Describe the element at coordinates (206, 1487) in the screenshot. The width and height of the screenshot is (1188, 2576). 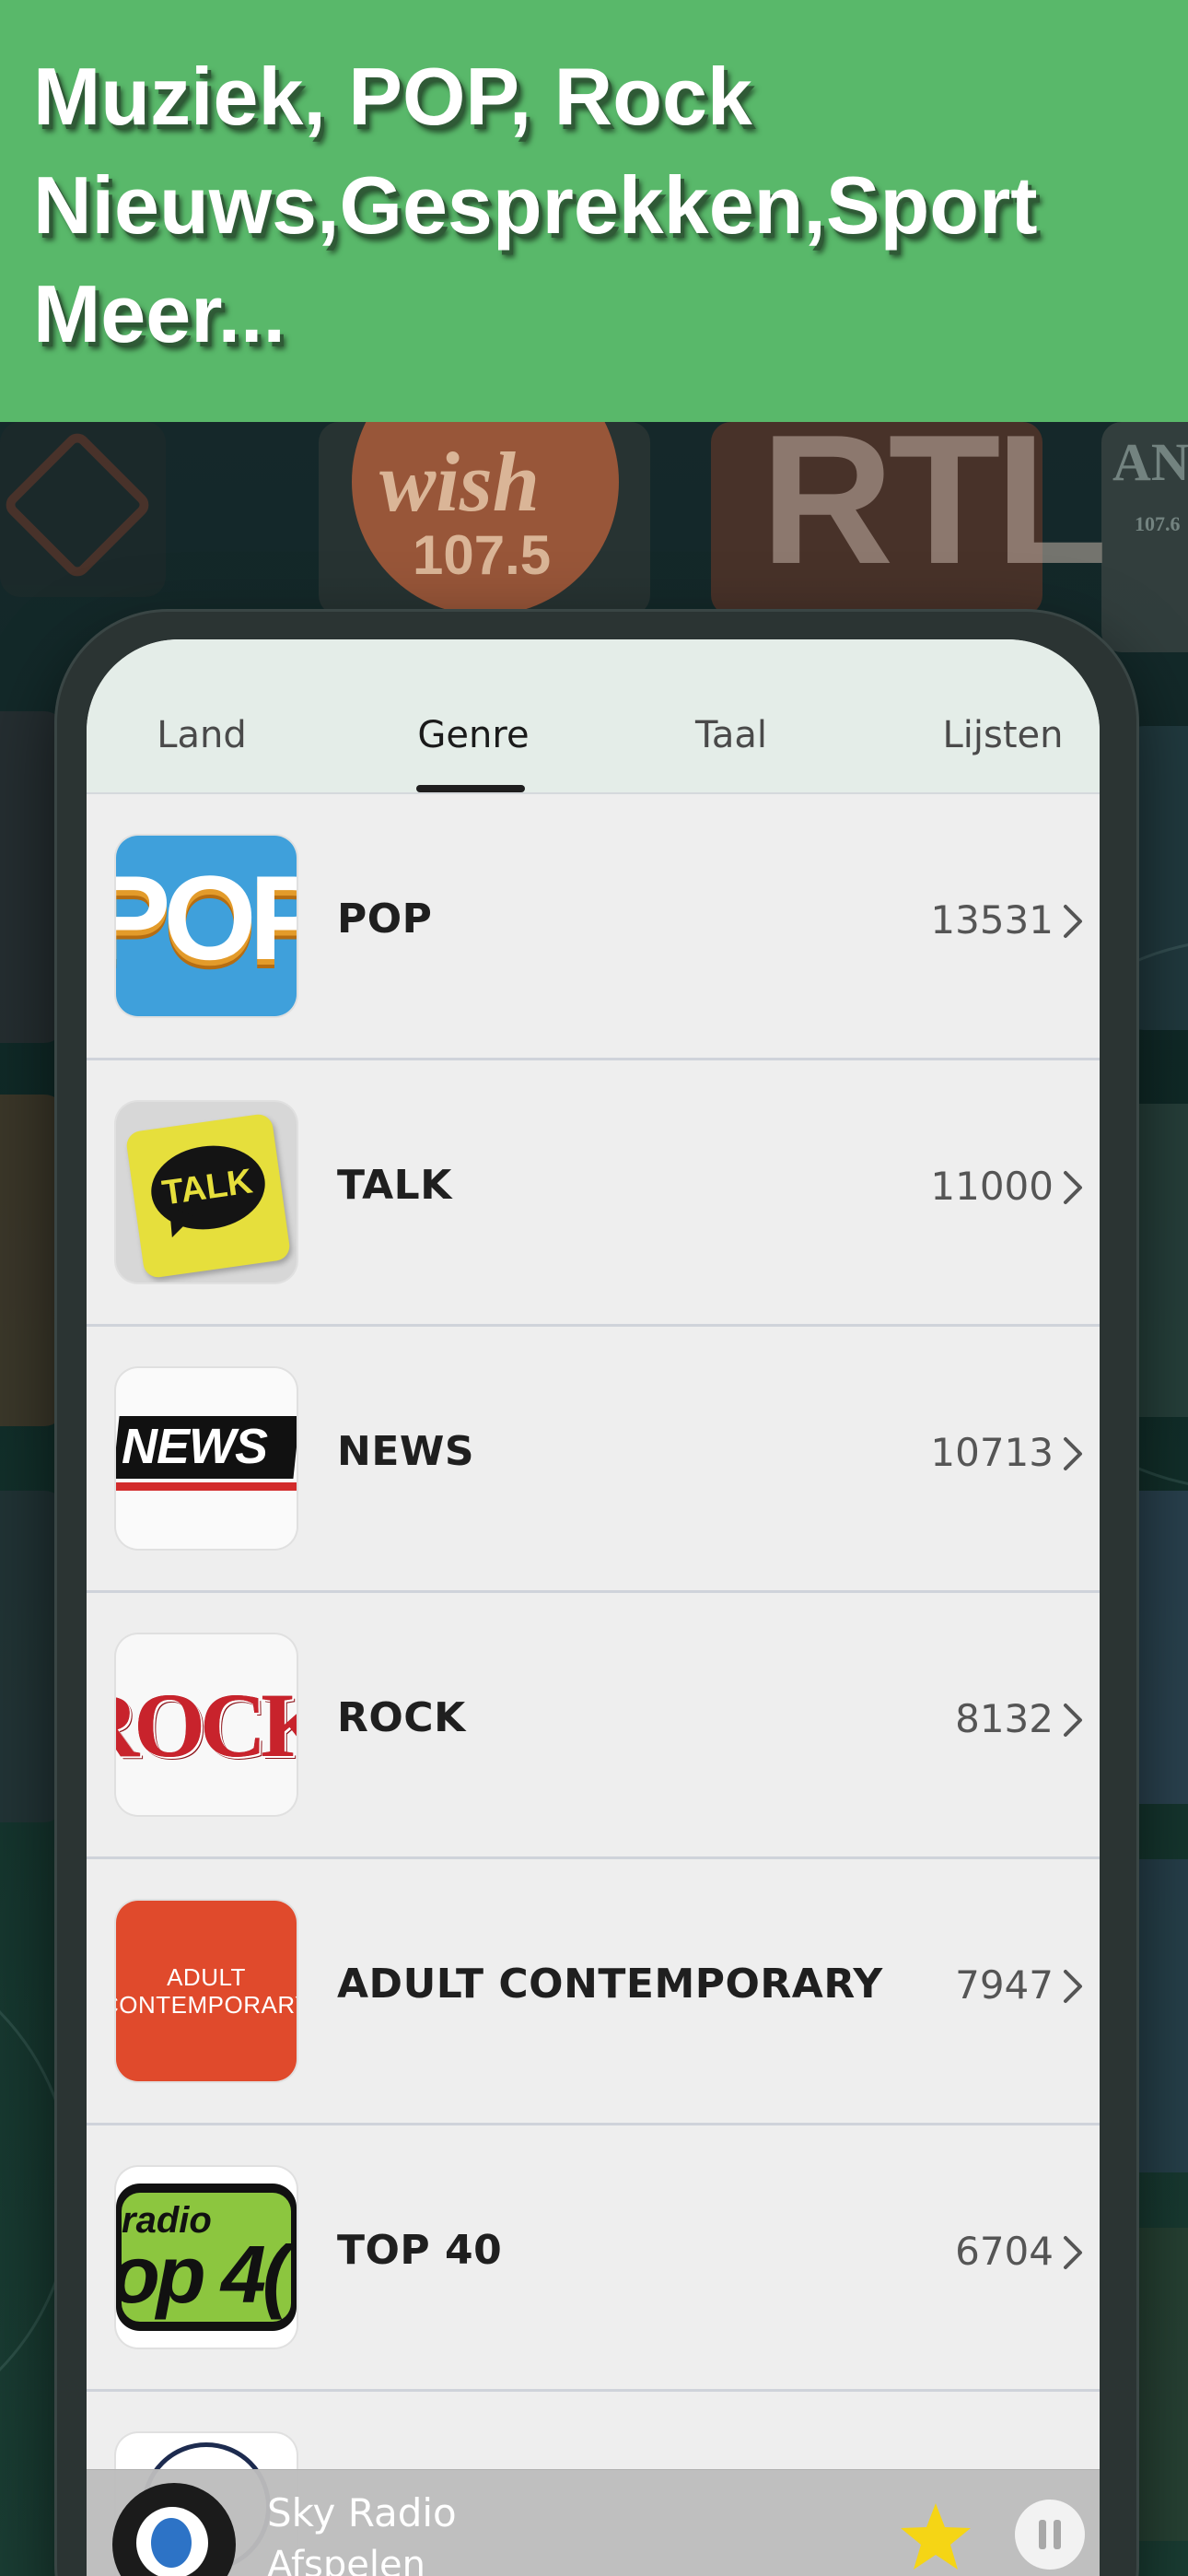
I see `news-thumbnail-underline` at that location.